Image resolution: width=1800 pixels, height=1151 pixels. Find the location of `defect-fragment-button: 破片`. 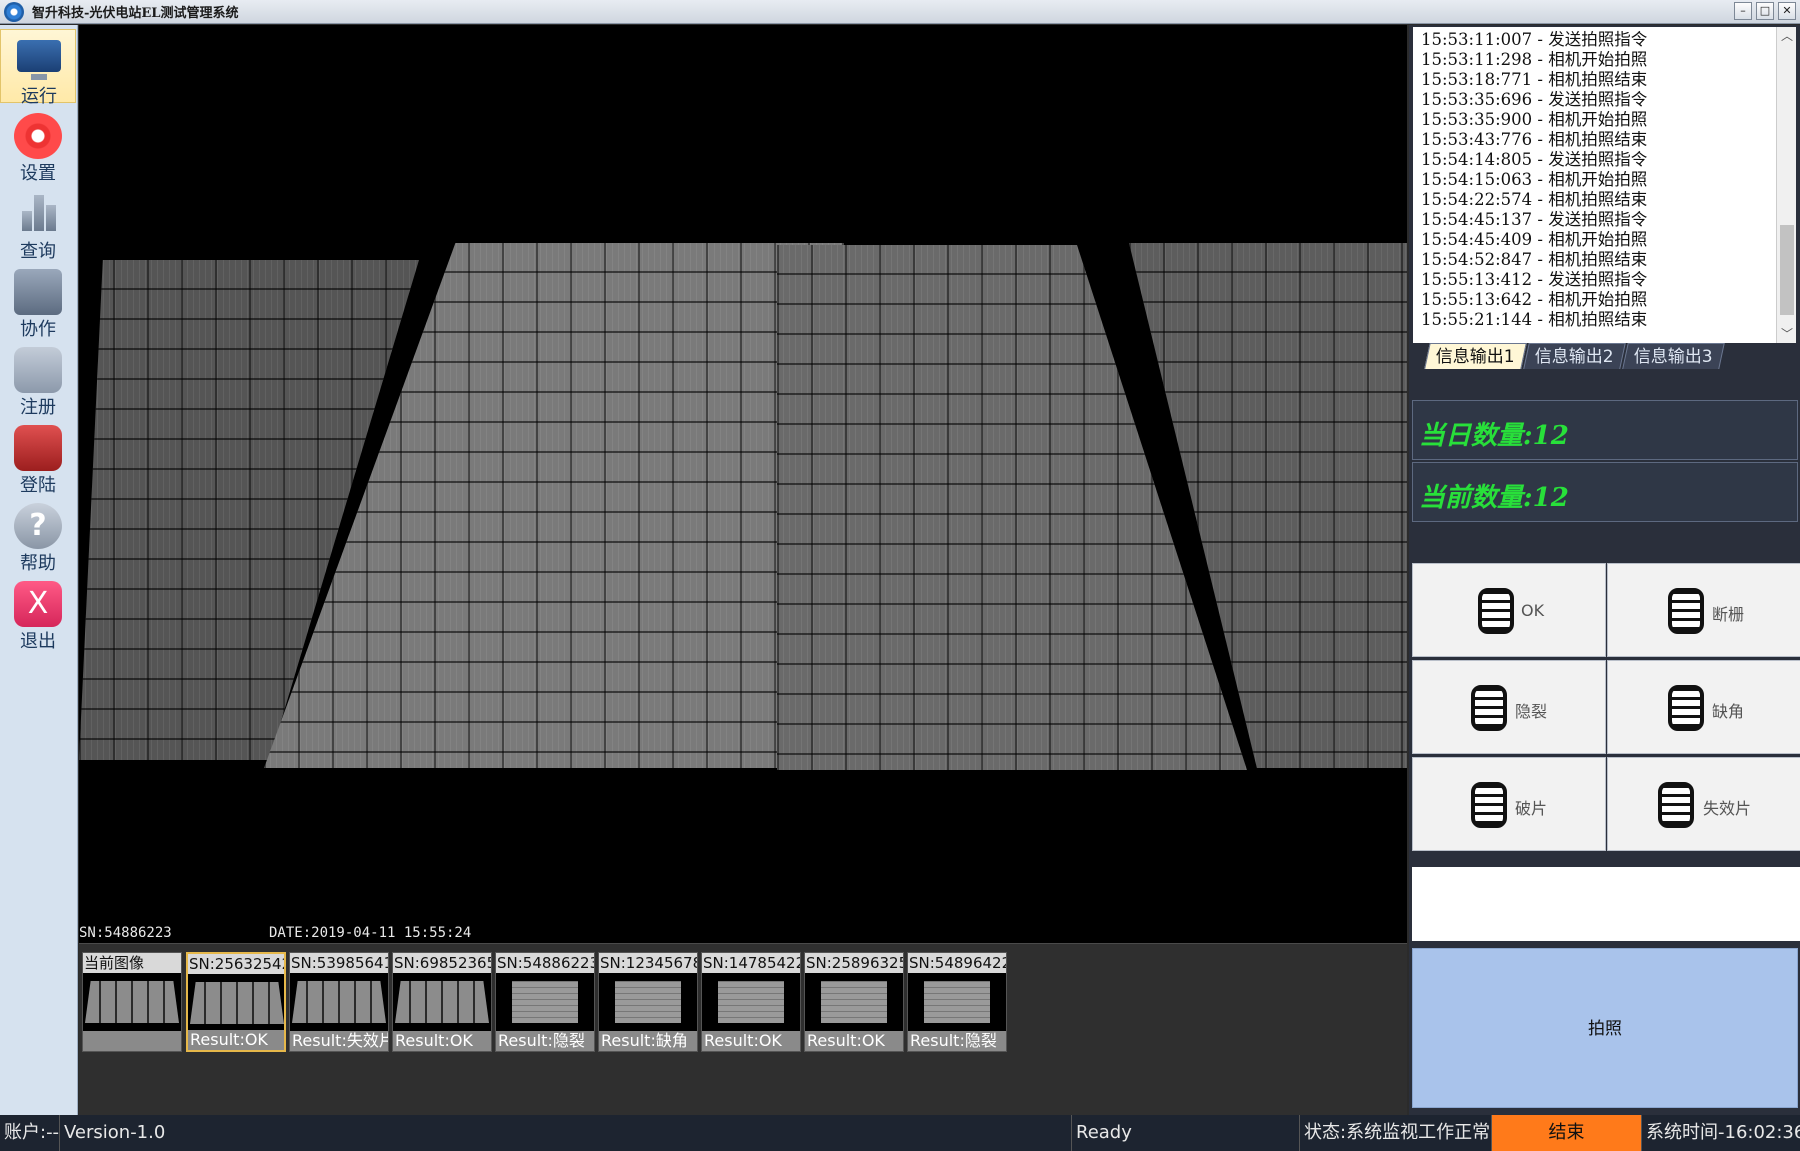

defect-fragment-button: 破片 is located at coordinates (1509, 804).